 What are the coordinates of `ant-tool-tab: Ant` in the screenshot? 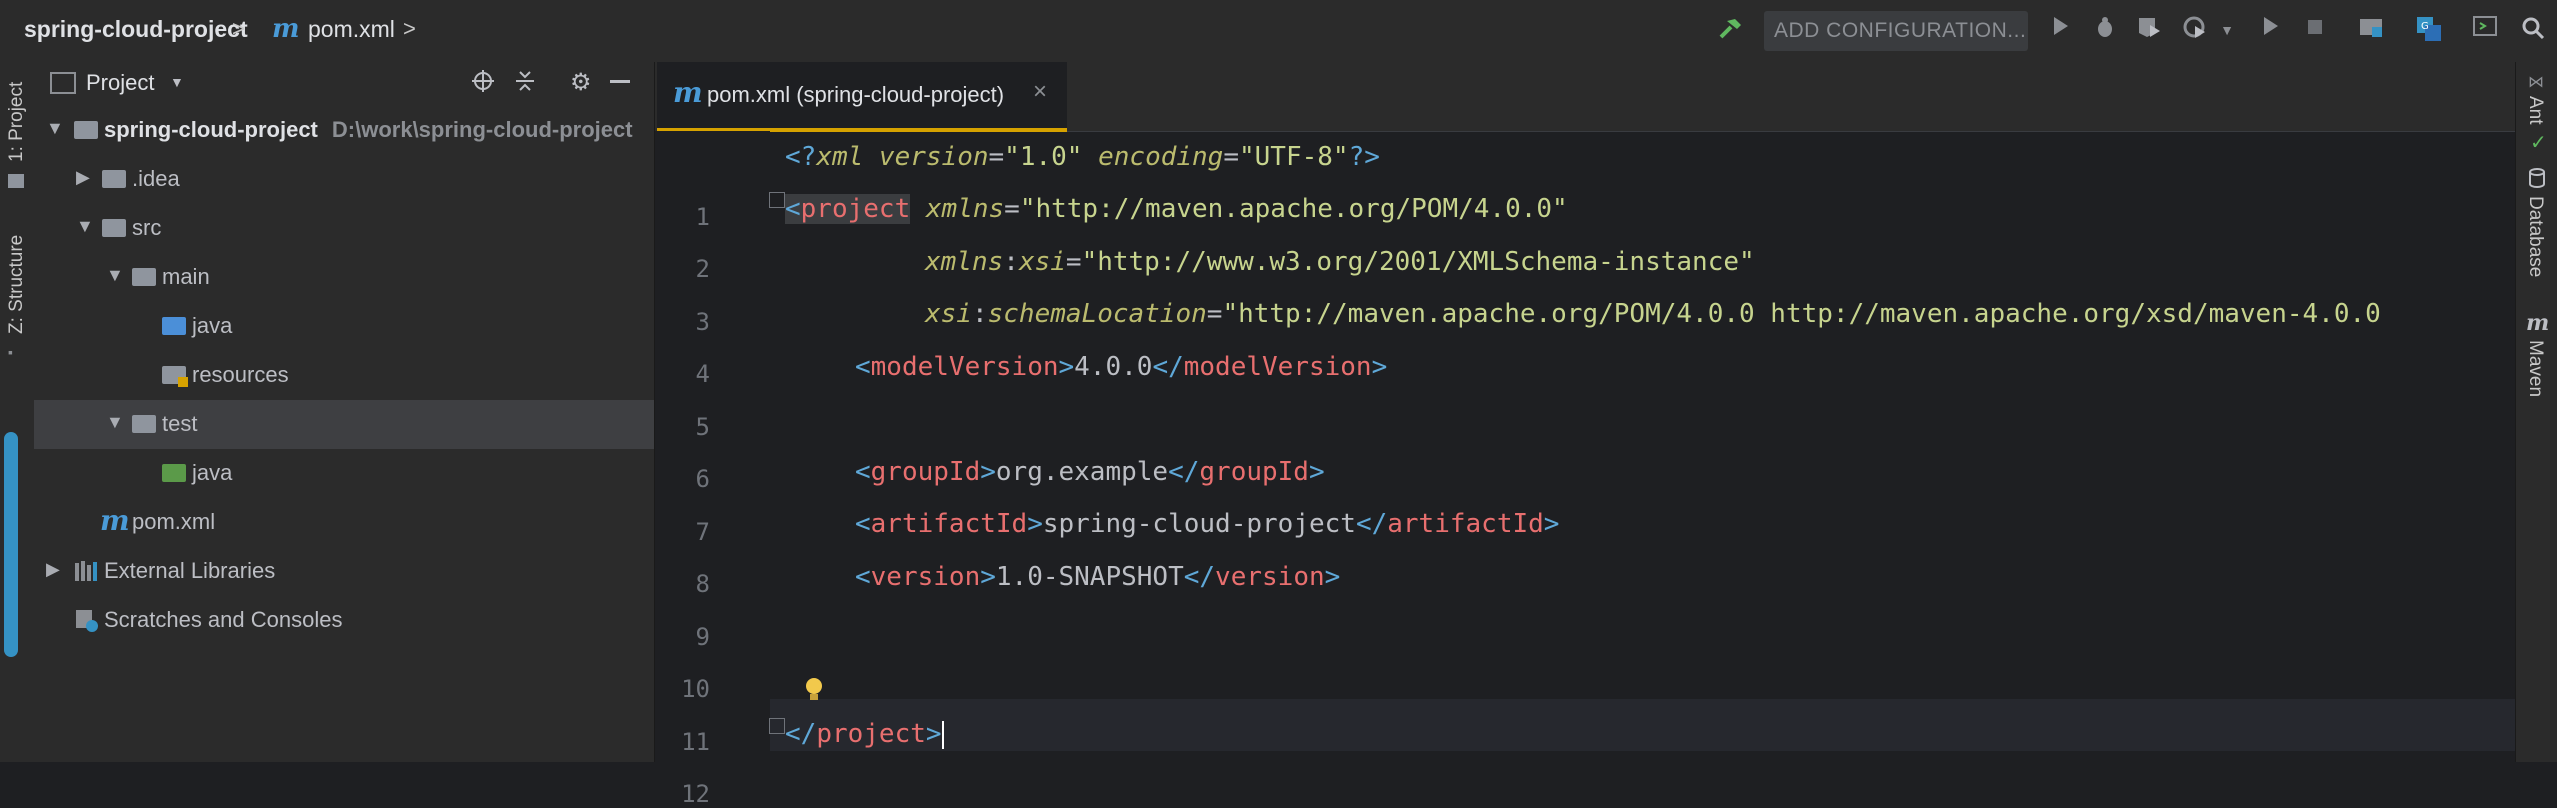 It's located at (2535, 110).